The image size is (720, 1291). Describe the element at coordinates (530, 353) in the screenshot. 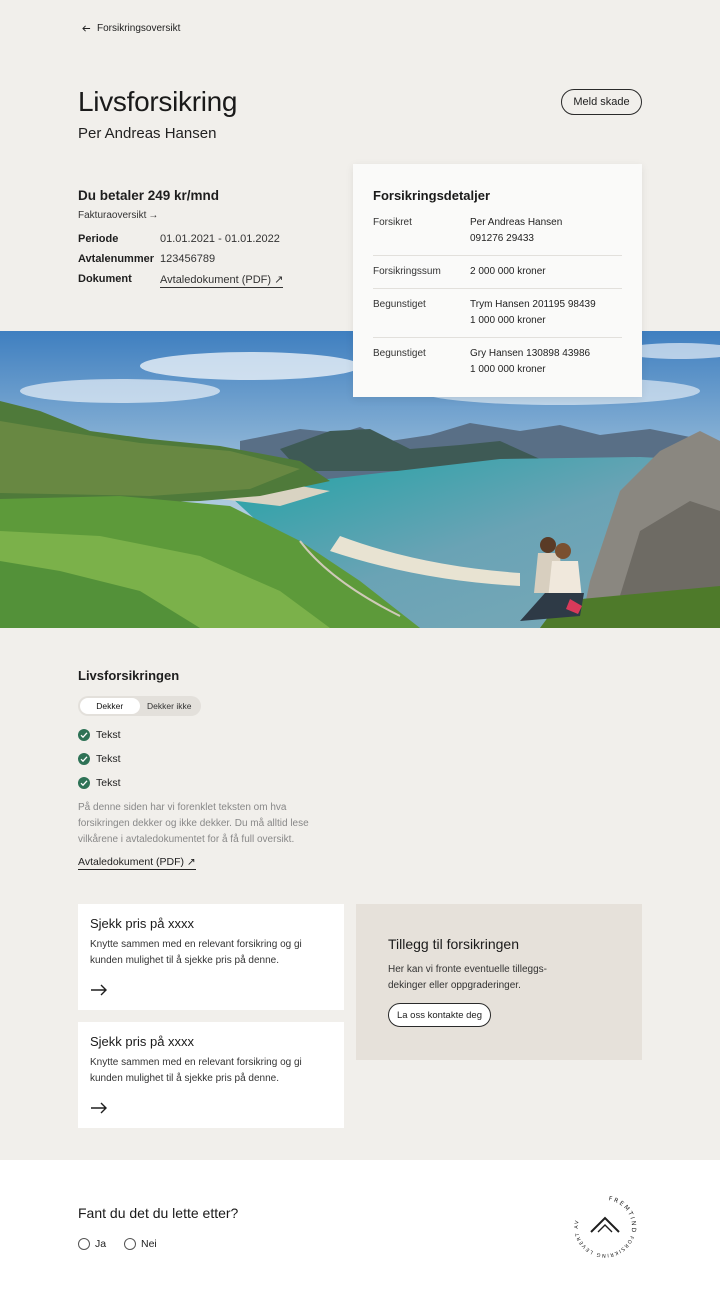

I see `details-row-value: Gry Hansen 130898 43986` at that location.